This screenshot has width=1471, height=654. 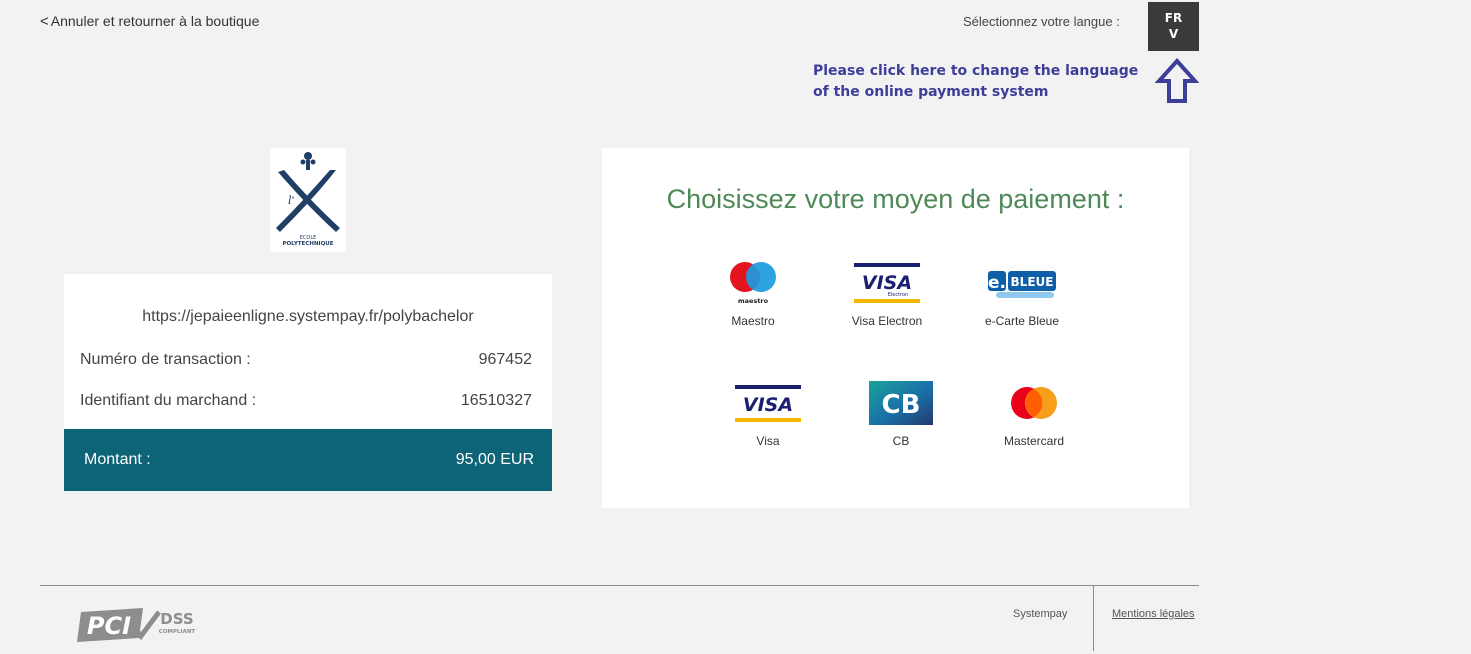 I want to click on method-label: Mastercard, so click(x=1034, y=441).